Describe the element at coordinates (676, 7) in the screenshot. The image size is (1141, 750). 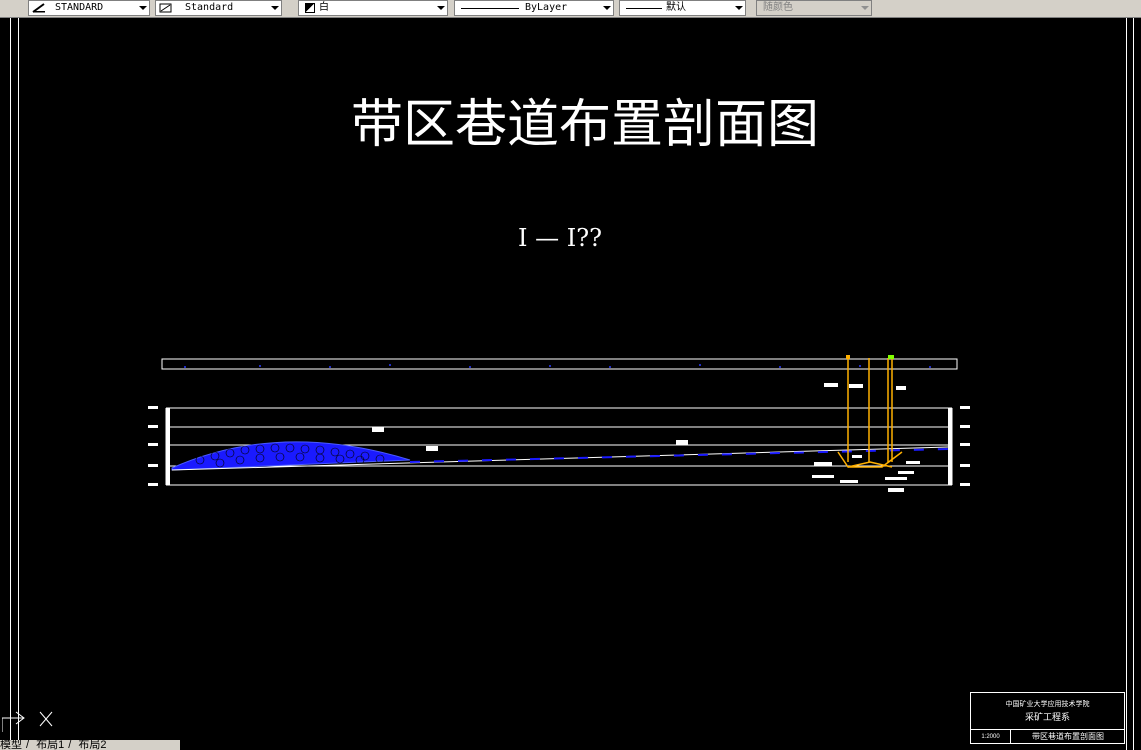
I see `lineweight-value: 默认` at that location.